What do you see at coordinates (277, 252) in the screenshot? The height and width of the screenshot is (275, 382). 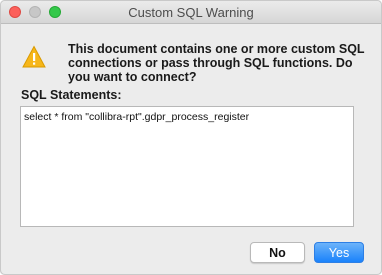 I see `no-button: No` at bounding box center [277, 252].